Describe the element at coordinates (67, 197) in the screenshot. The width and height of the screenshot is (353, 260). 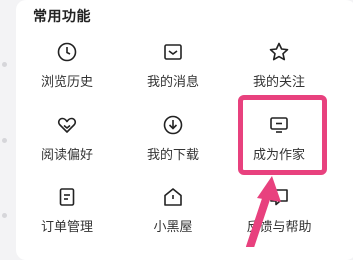
I see `document-icon` at that location.